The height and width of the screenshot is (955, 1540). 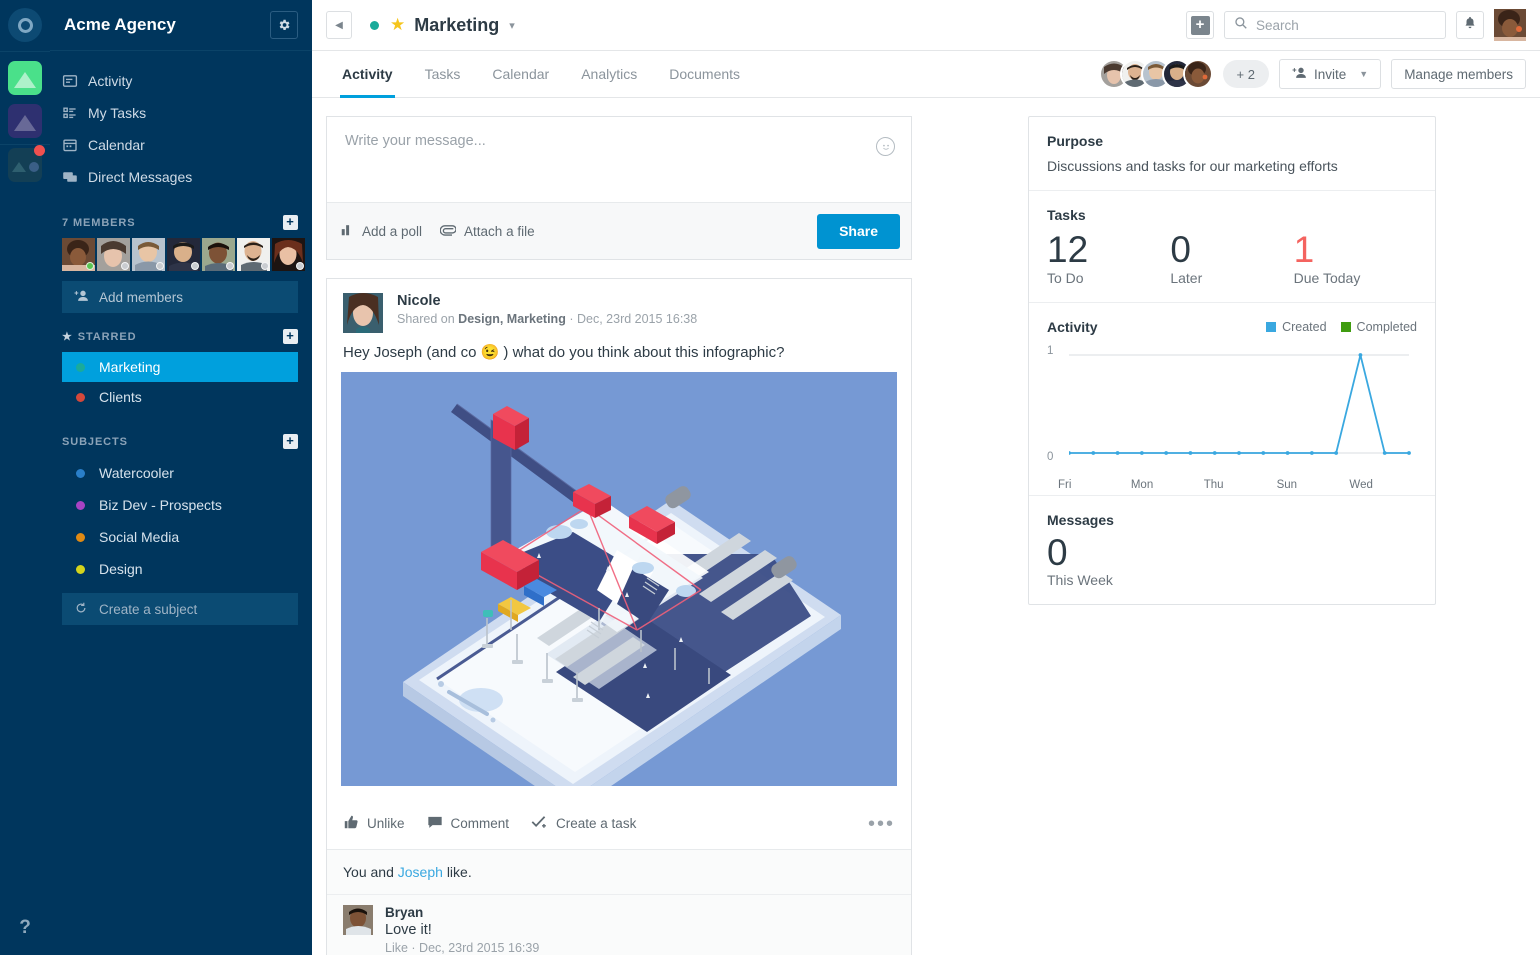 What do you see at coordinates (180, 537) in the screenshot?
I see `sidebar-item-social-media: Social Media` at bounding box center [180, 537].